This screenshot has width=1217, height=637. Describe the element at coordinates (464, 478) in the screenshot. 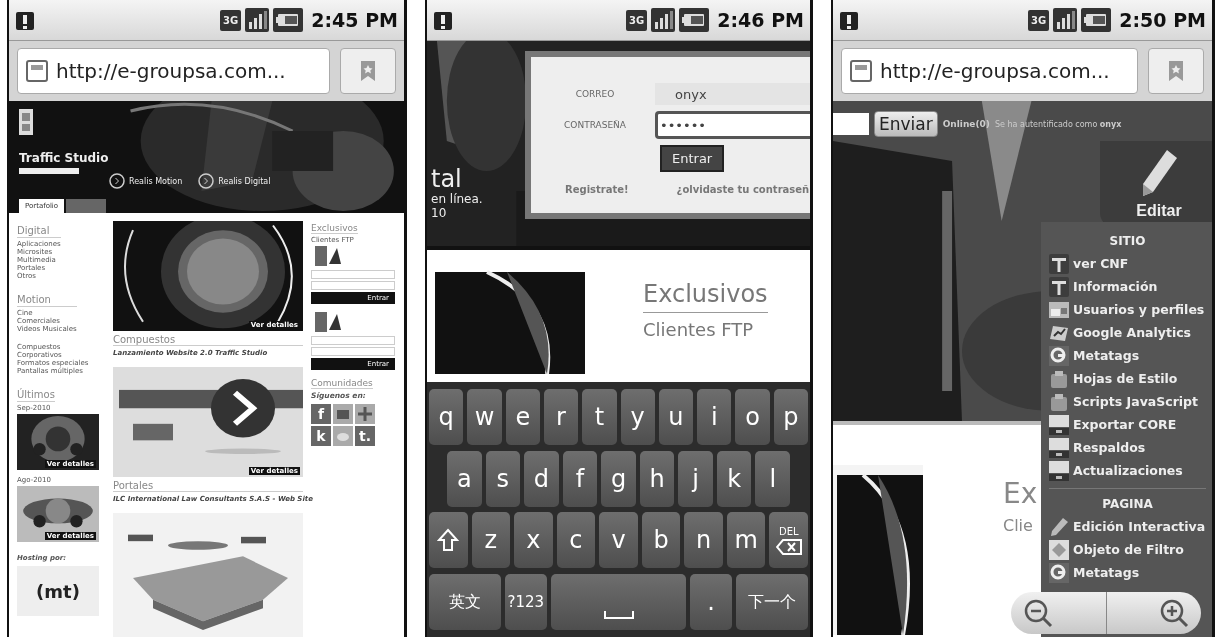

I see `keyboard-key: a` at that location.